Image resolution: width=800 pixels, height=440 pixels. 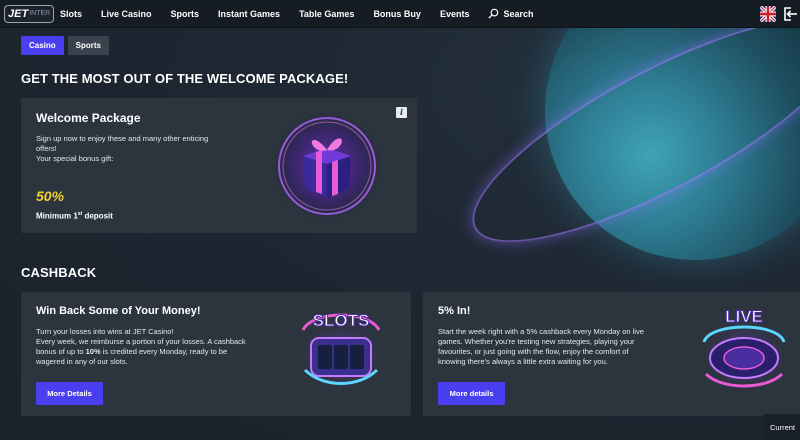 I want to click on search-label: Search, so click(x=518, y=13).